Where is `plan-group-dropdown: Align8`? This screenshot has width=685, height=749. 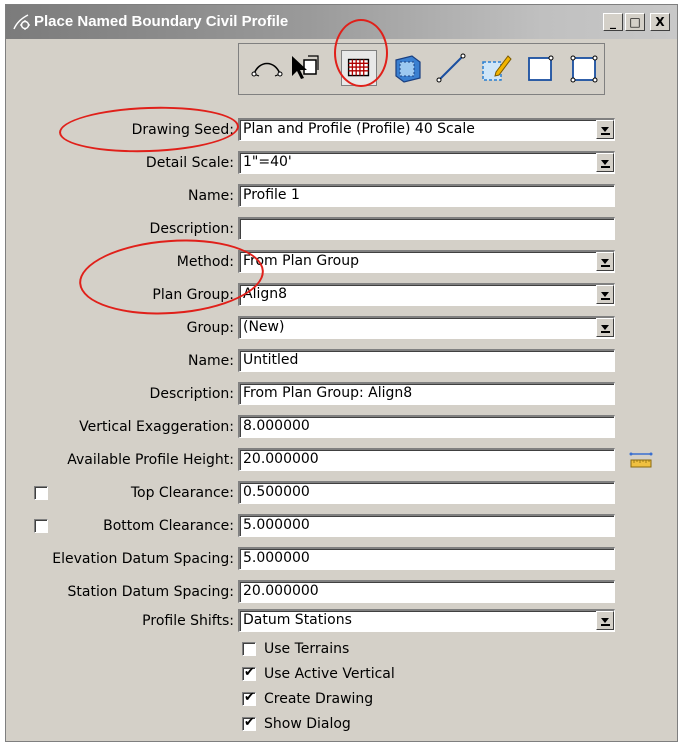 plan-group-dropdown: Align8 is located at coordinates (426, 294).